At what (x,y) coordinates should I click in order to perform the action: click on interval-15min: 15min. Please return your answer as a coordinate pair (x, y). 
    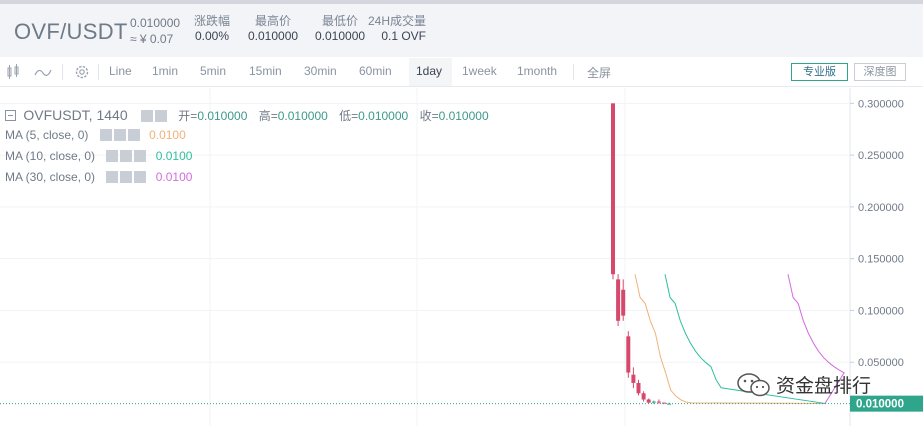
    Looking at the image, I should click on (265, 71).